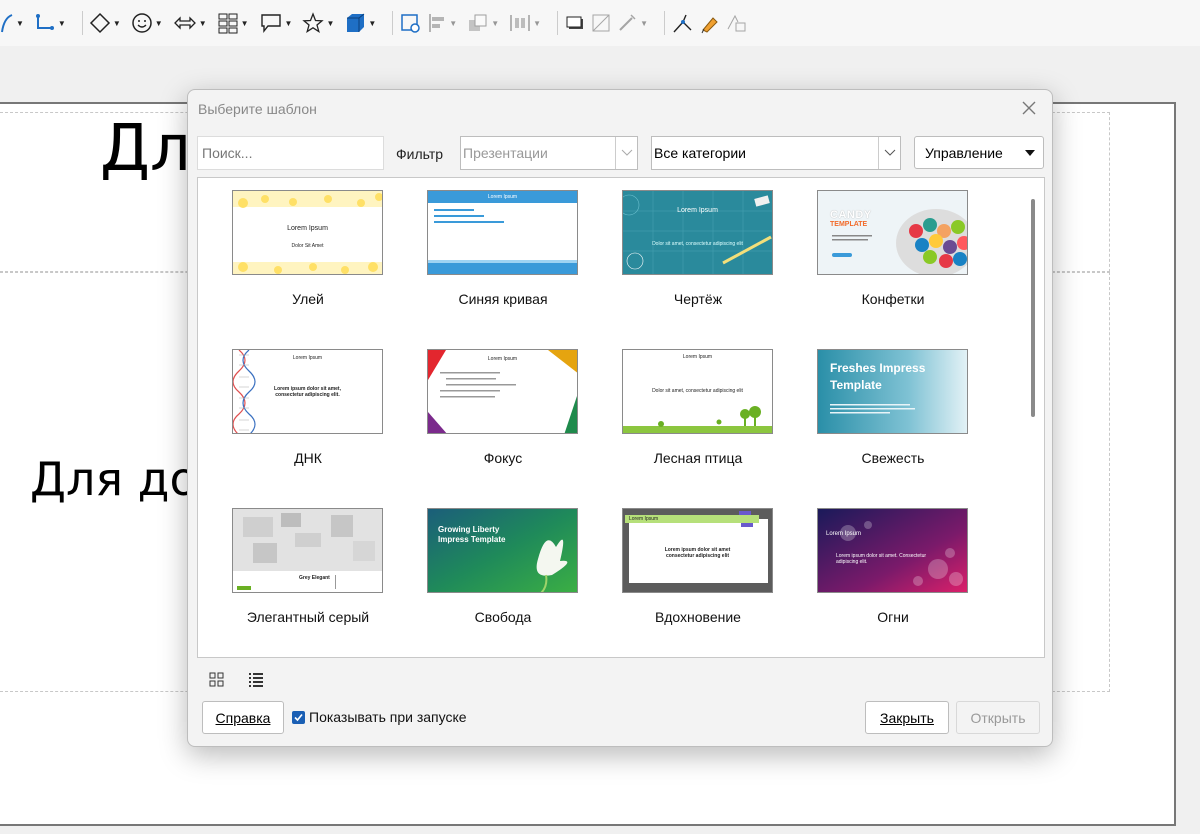 The width and height of the screenshot is (1200, 834). What do you see at coordinates (256, 680) in the screenshot?
I see `list-view-icon` at bounding box center [256, 680].